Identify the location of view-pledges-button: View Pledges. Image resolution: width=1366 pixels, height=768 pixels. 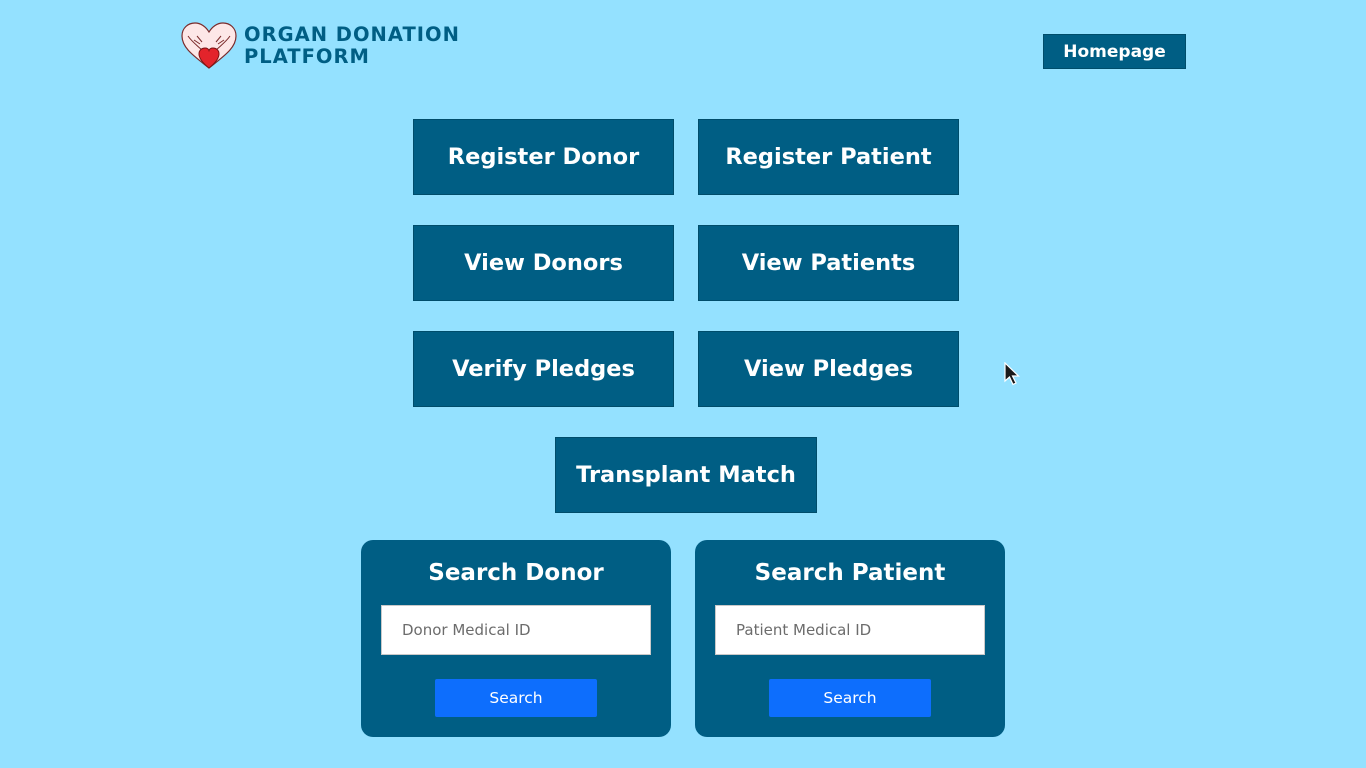
(828, 369).